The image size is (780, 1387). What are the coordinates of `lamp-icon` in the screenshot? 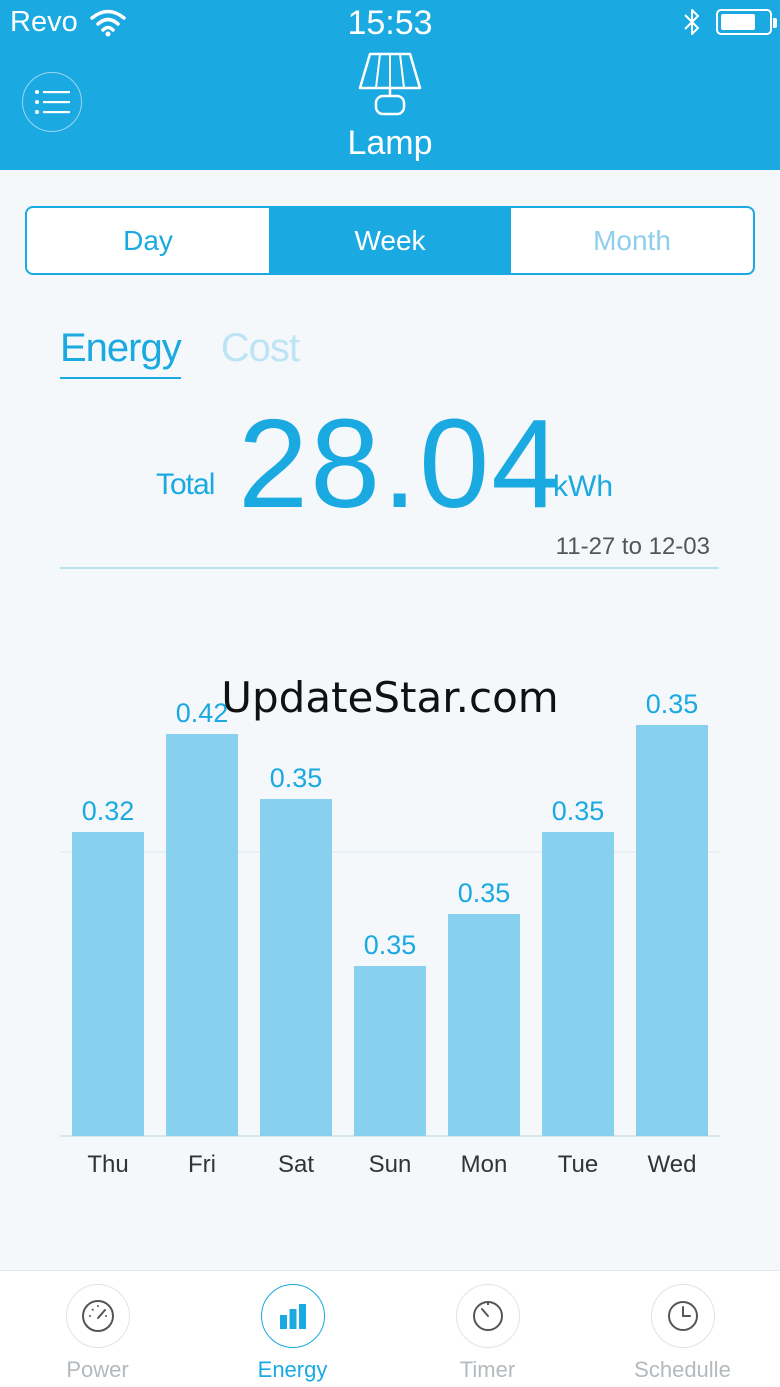 It's located at (390, 84).